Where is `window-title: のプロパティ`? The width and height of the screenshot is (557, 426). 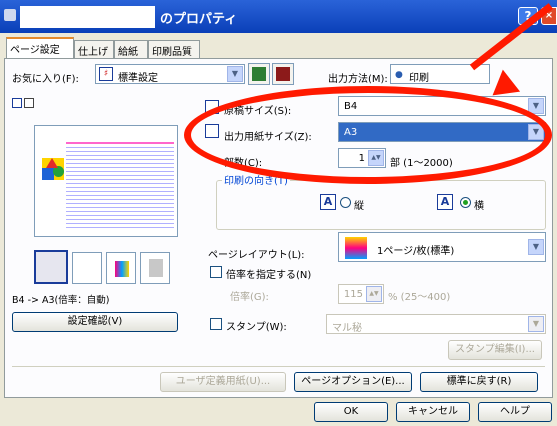 window-title: のプロパティ is located at coordinates (199, 19).